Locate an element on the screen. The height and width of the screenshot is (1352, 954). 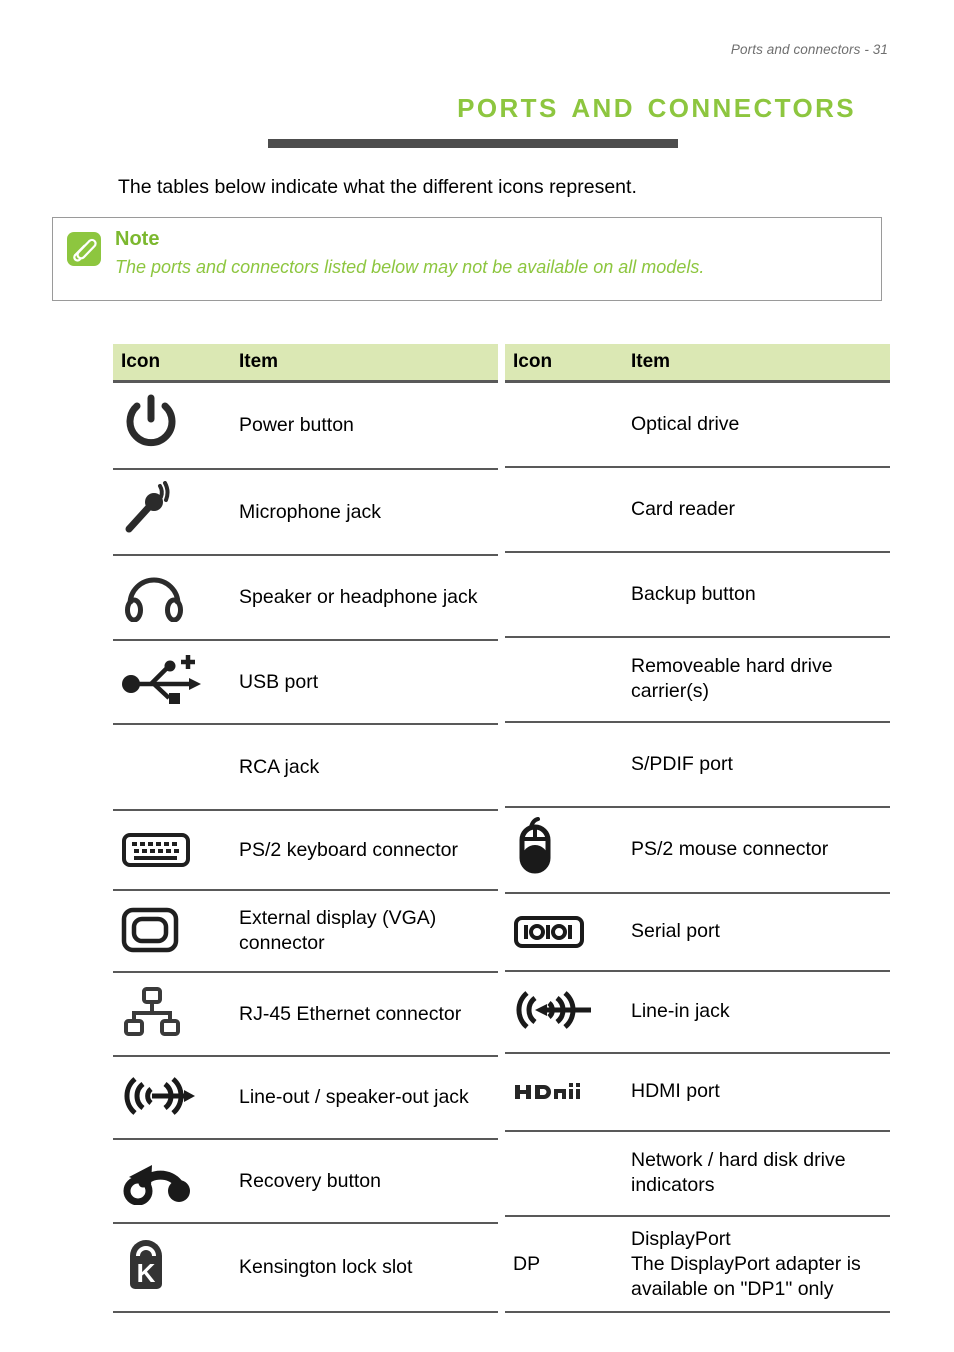
item-label: Removeable hard drive carrier(s) is located at coordinates (753, 679).